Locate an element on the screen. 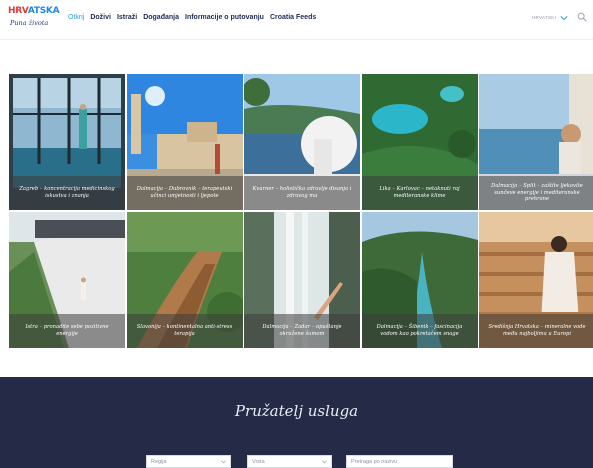  site-logo: HRVATSKA Puna života is located at coordinates (34, 20).